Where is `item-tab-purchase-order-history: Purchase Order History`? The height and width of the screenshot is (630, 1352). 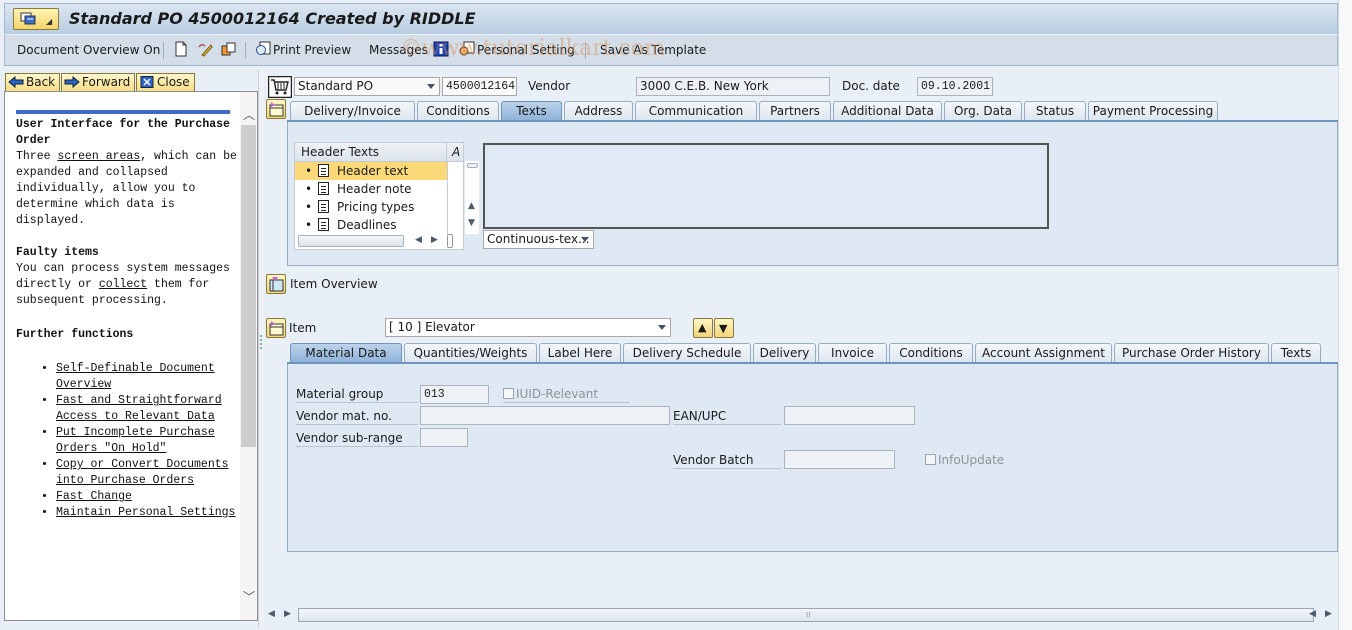
item-tab-purchase-order-history: Purchase Order History is located at coordinates (1191, 352).